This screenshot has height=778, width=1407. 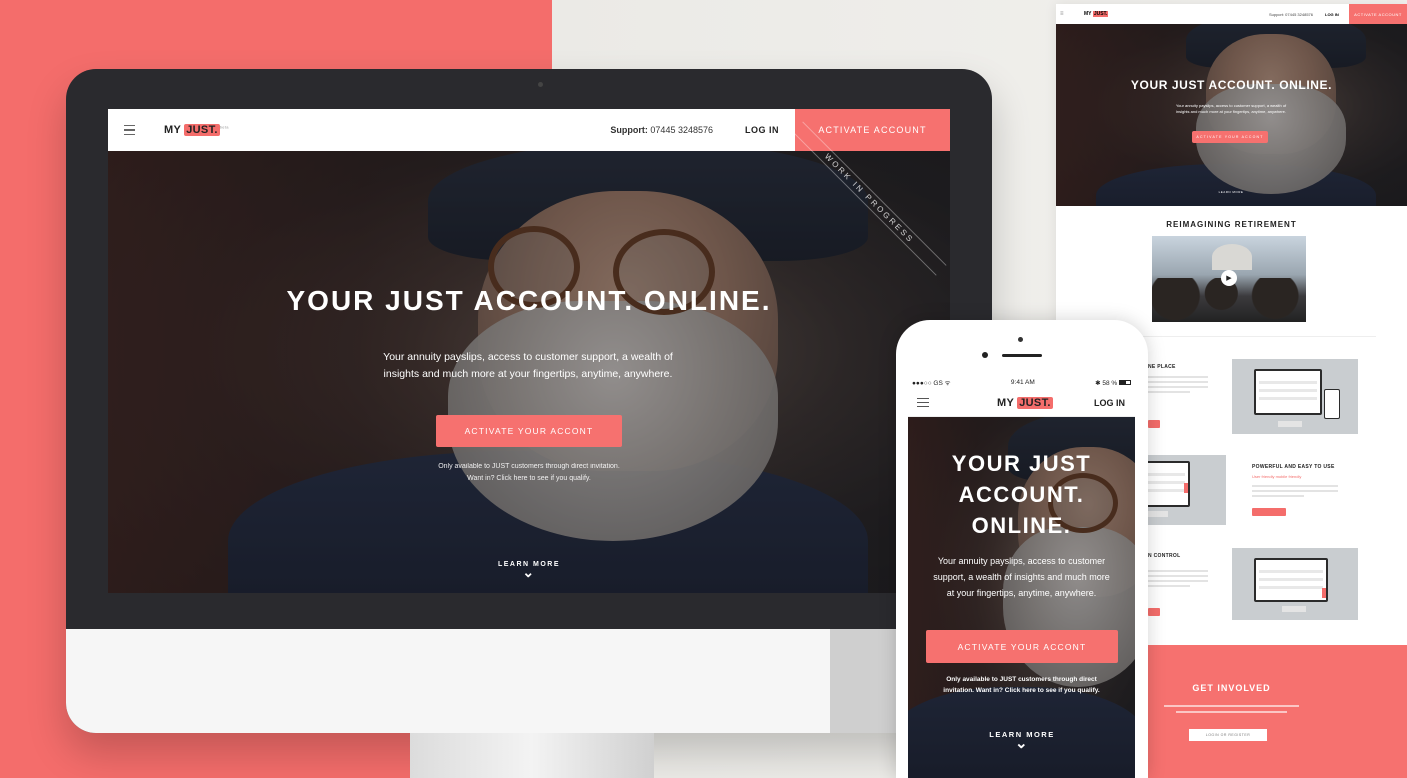 I want to click on feature-three-button, so click(x=1154, y=612).